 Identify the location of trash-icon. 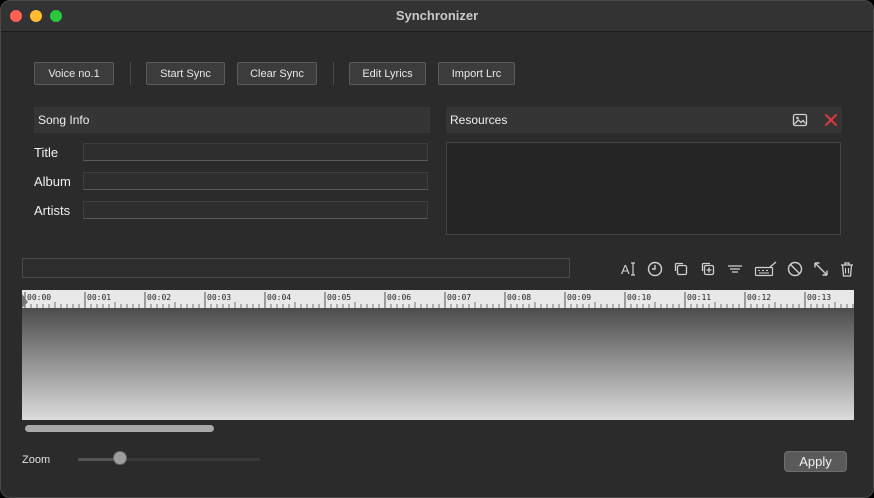
(847, 269).